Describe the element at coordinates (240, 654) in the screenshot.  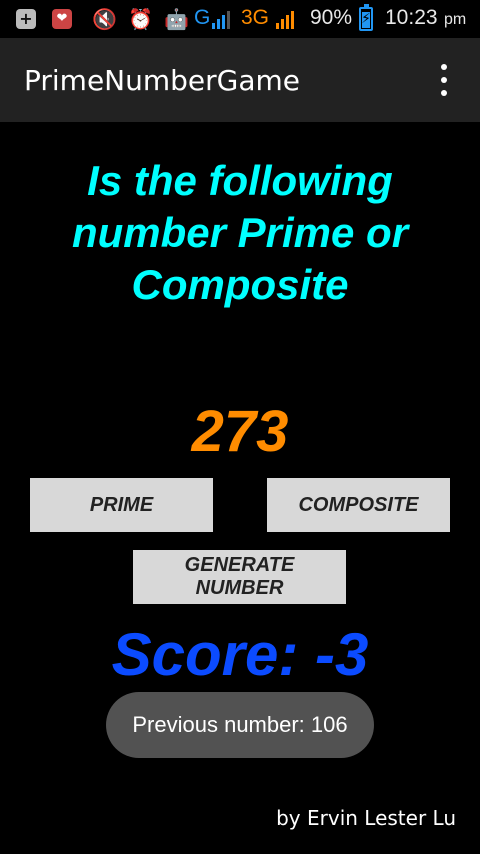
I see `score-display: Score: -3` at that location.